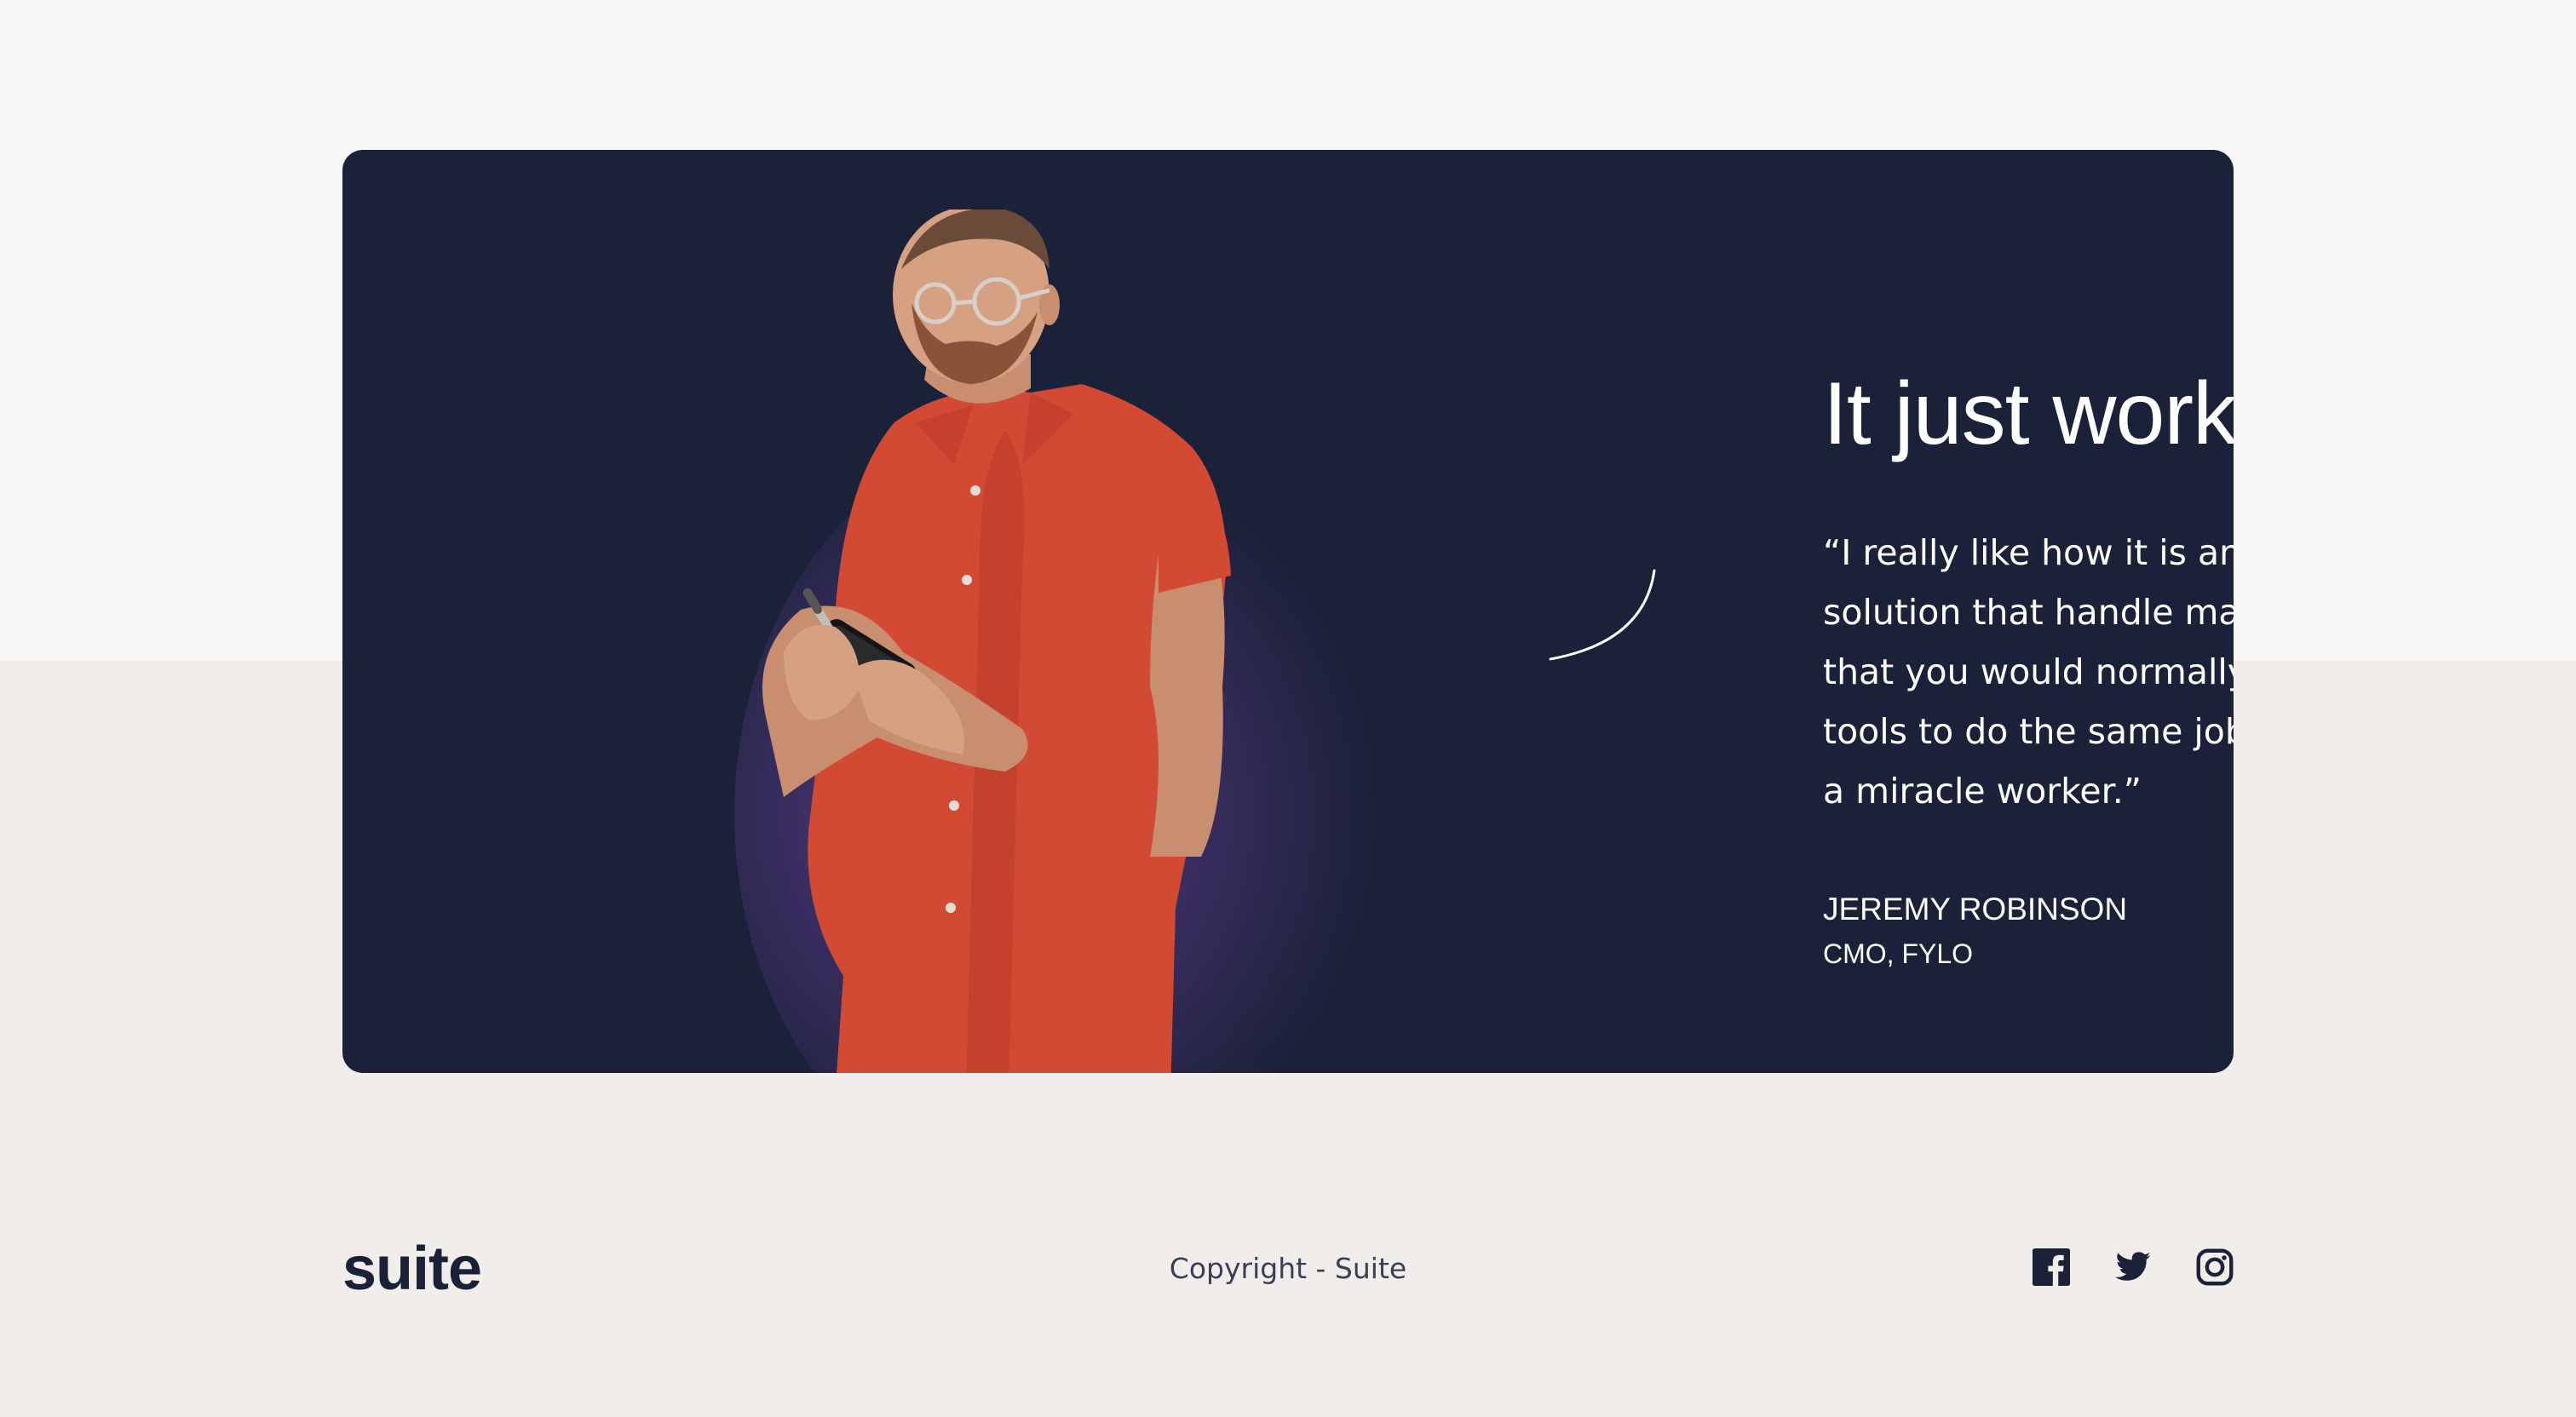  I want to click on twitter-icon, so click(2133, 1267).